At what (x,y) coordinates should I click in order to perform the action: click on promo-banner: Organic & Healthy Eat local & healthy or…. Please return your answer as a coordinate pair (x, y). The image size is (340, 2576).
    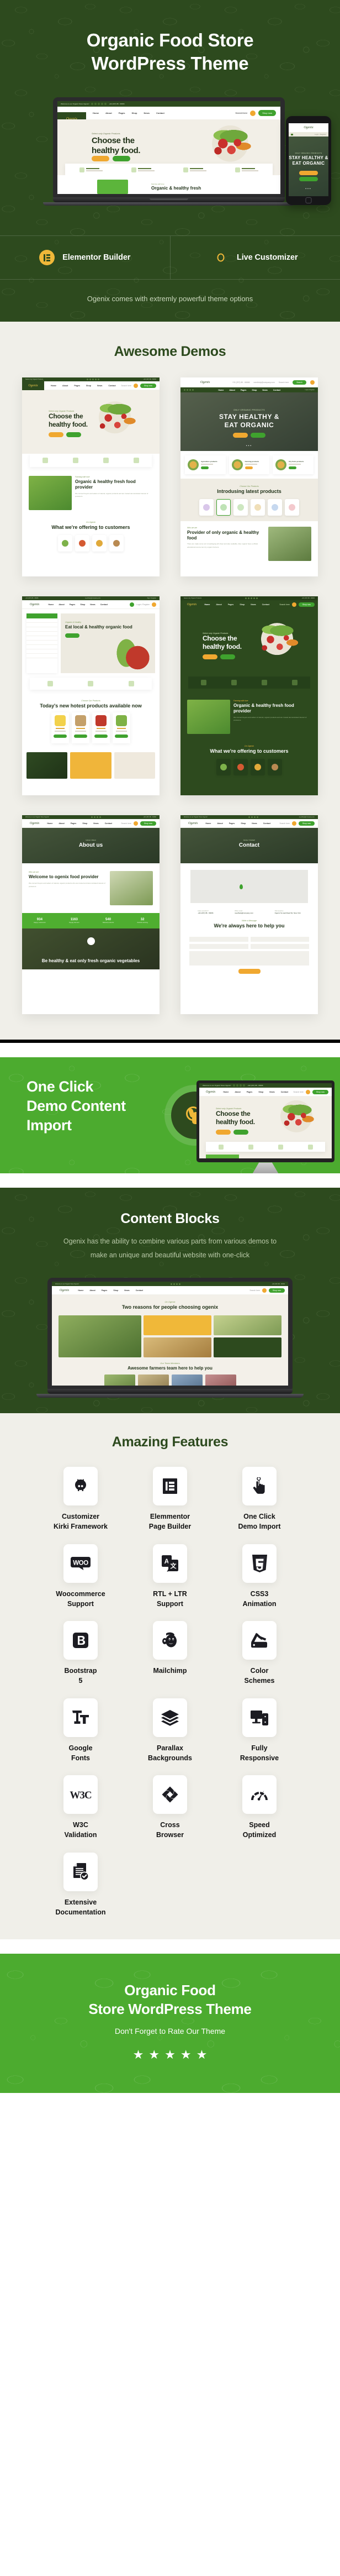
    Looking at the image, I should click on (108, 643).